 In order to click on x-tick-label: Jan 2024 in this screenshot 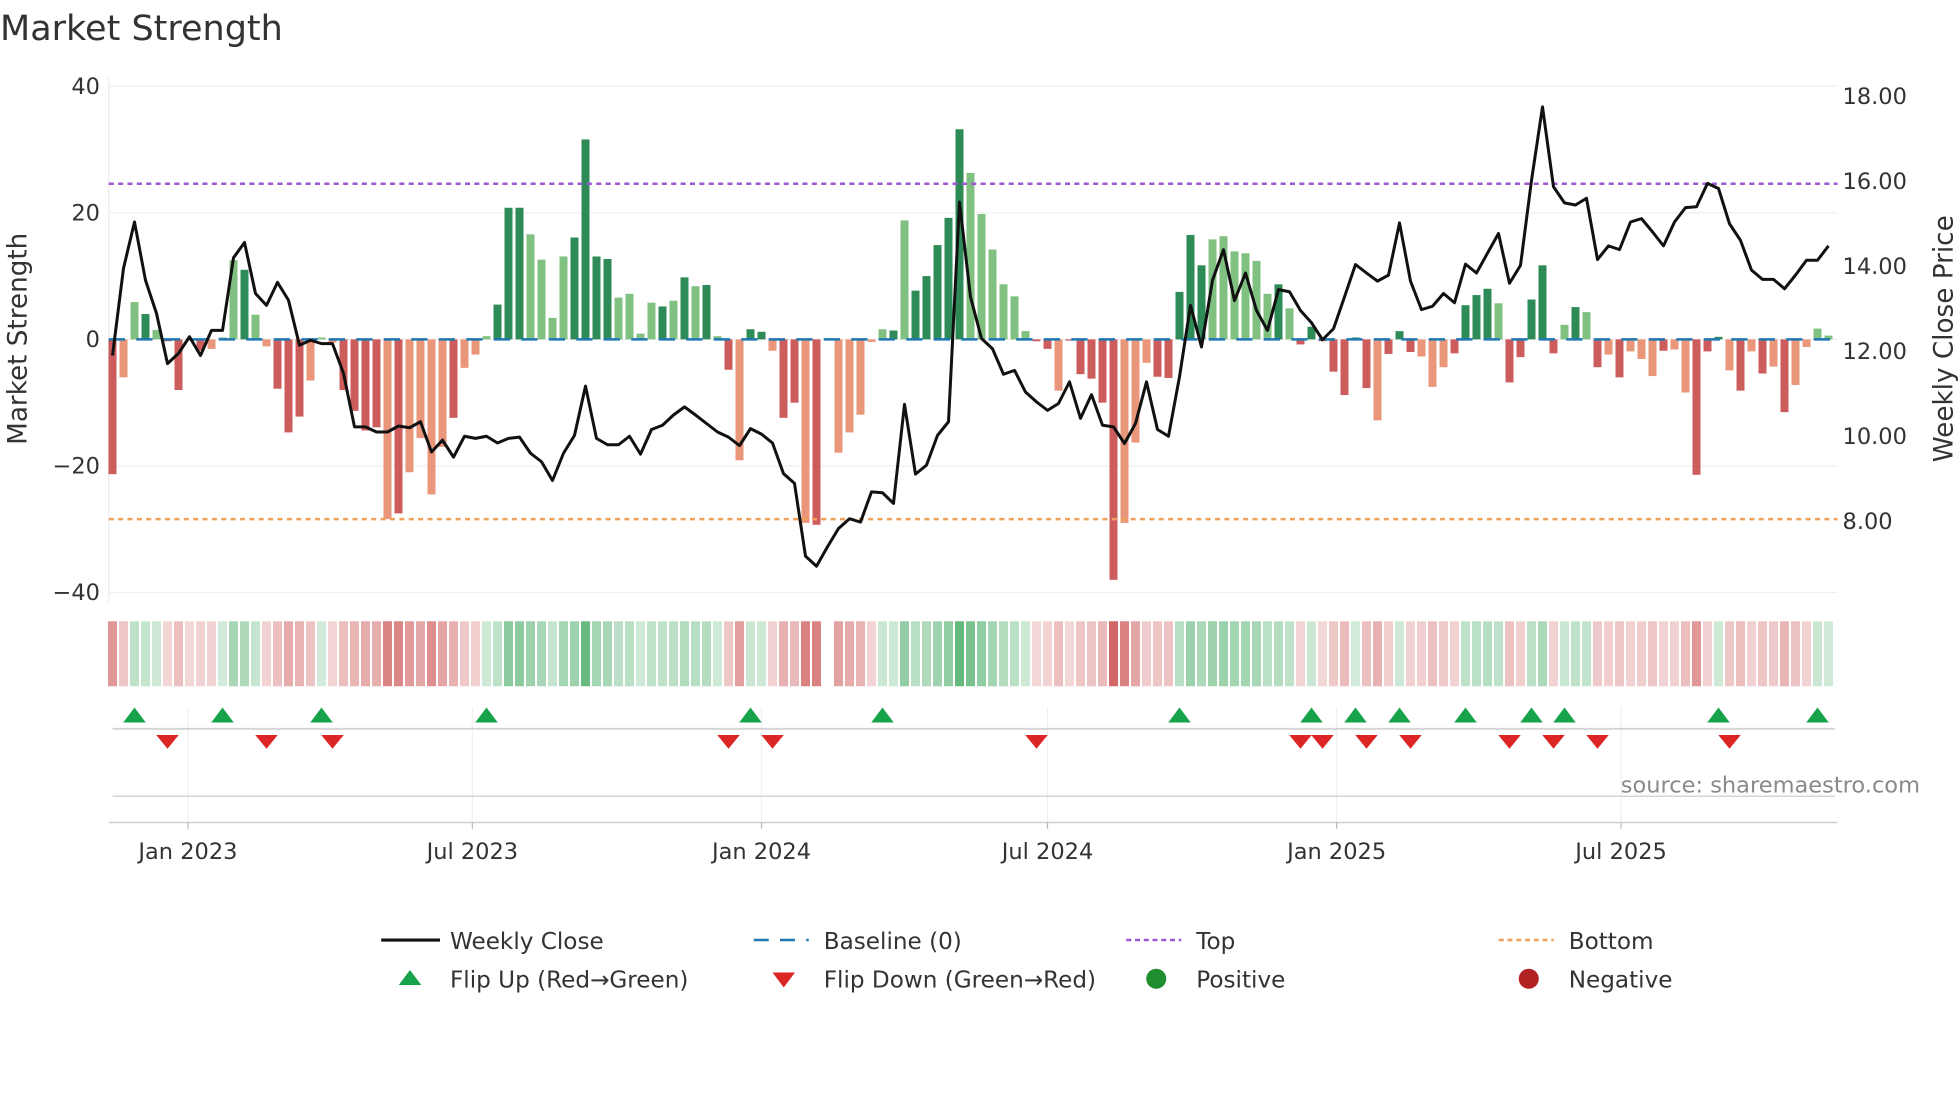, I will do `click(760, 852)`.